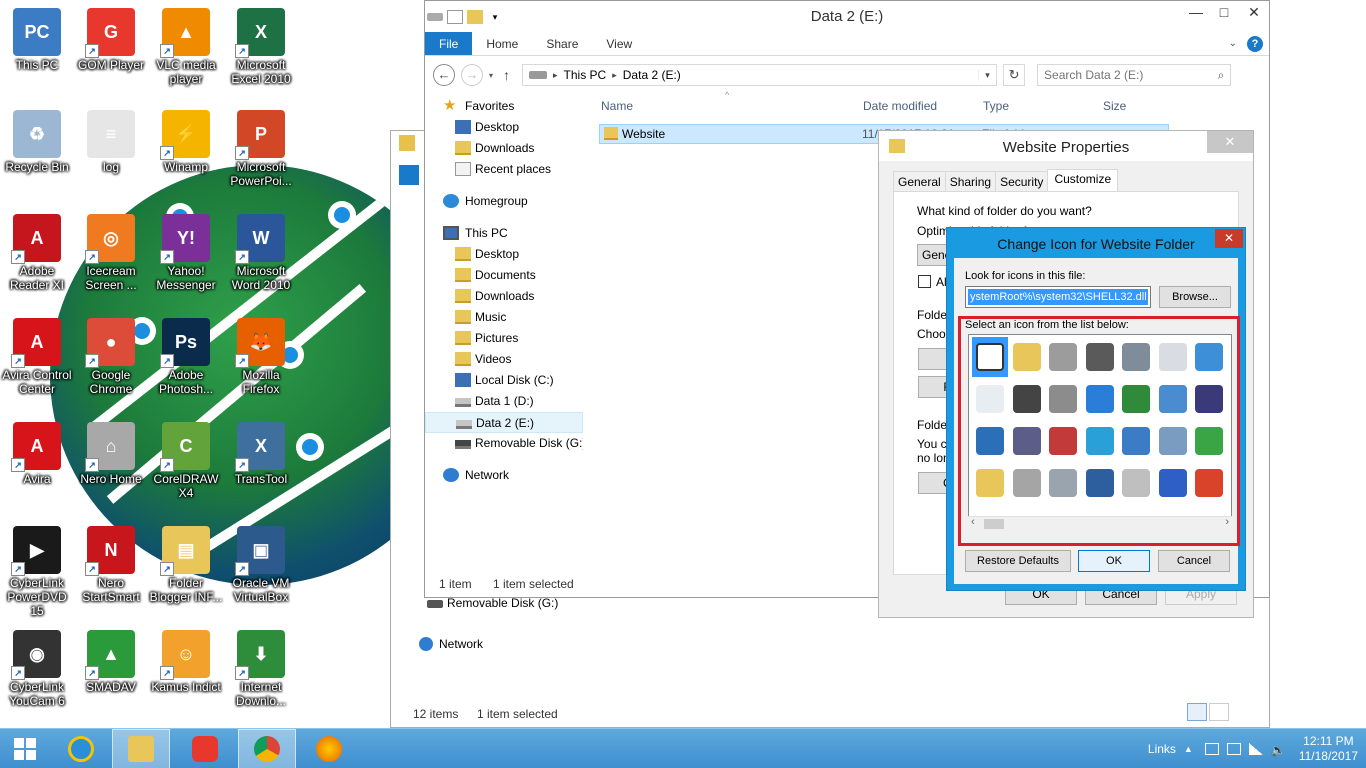 The height and width of the screenshot is (768, 1366). Describe the element at coordinates (111, 454) in the screenshot. I see `desktop-icon-nero-home: ⌂ ↗ Nero Home` at that location.